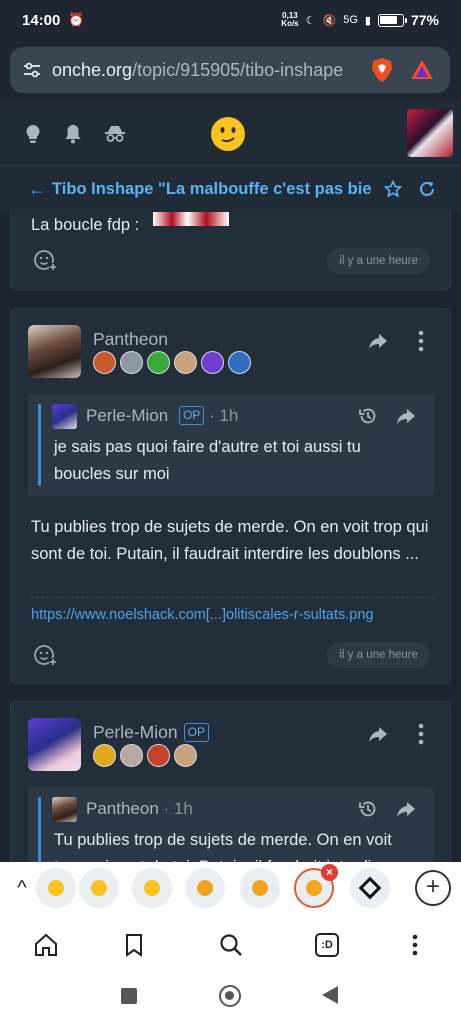 This screenshot has width=461, height=1024. Describe the element at coordinates (350, 20) in the screenshot. I see `network-label: 5G` at that location.